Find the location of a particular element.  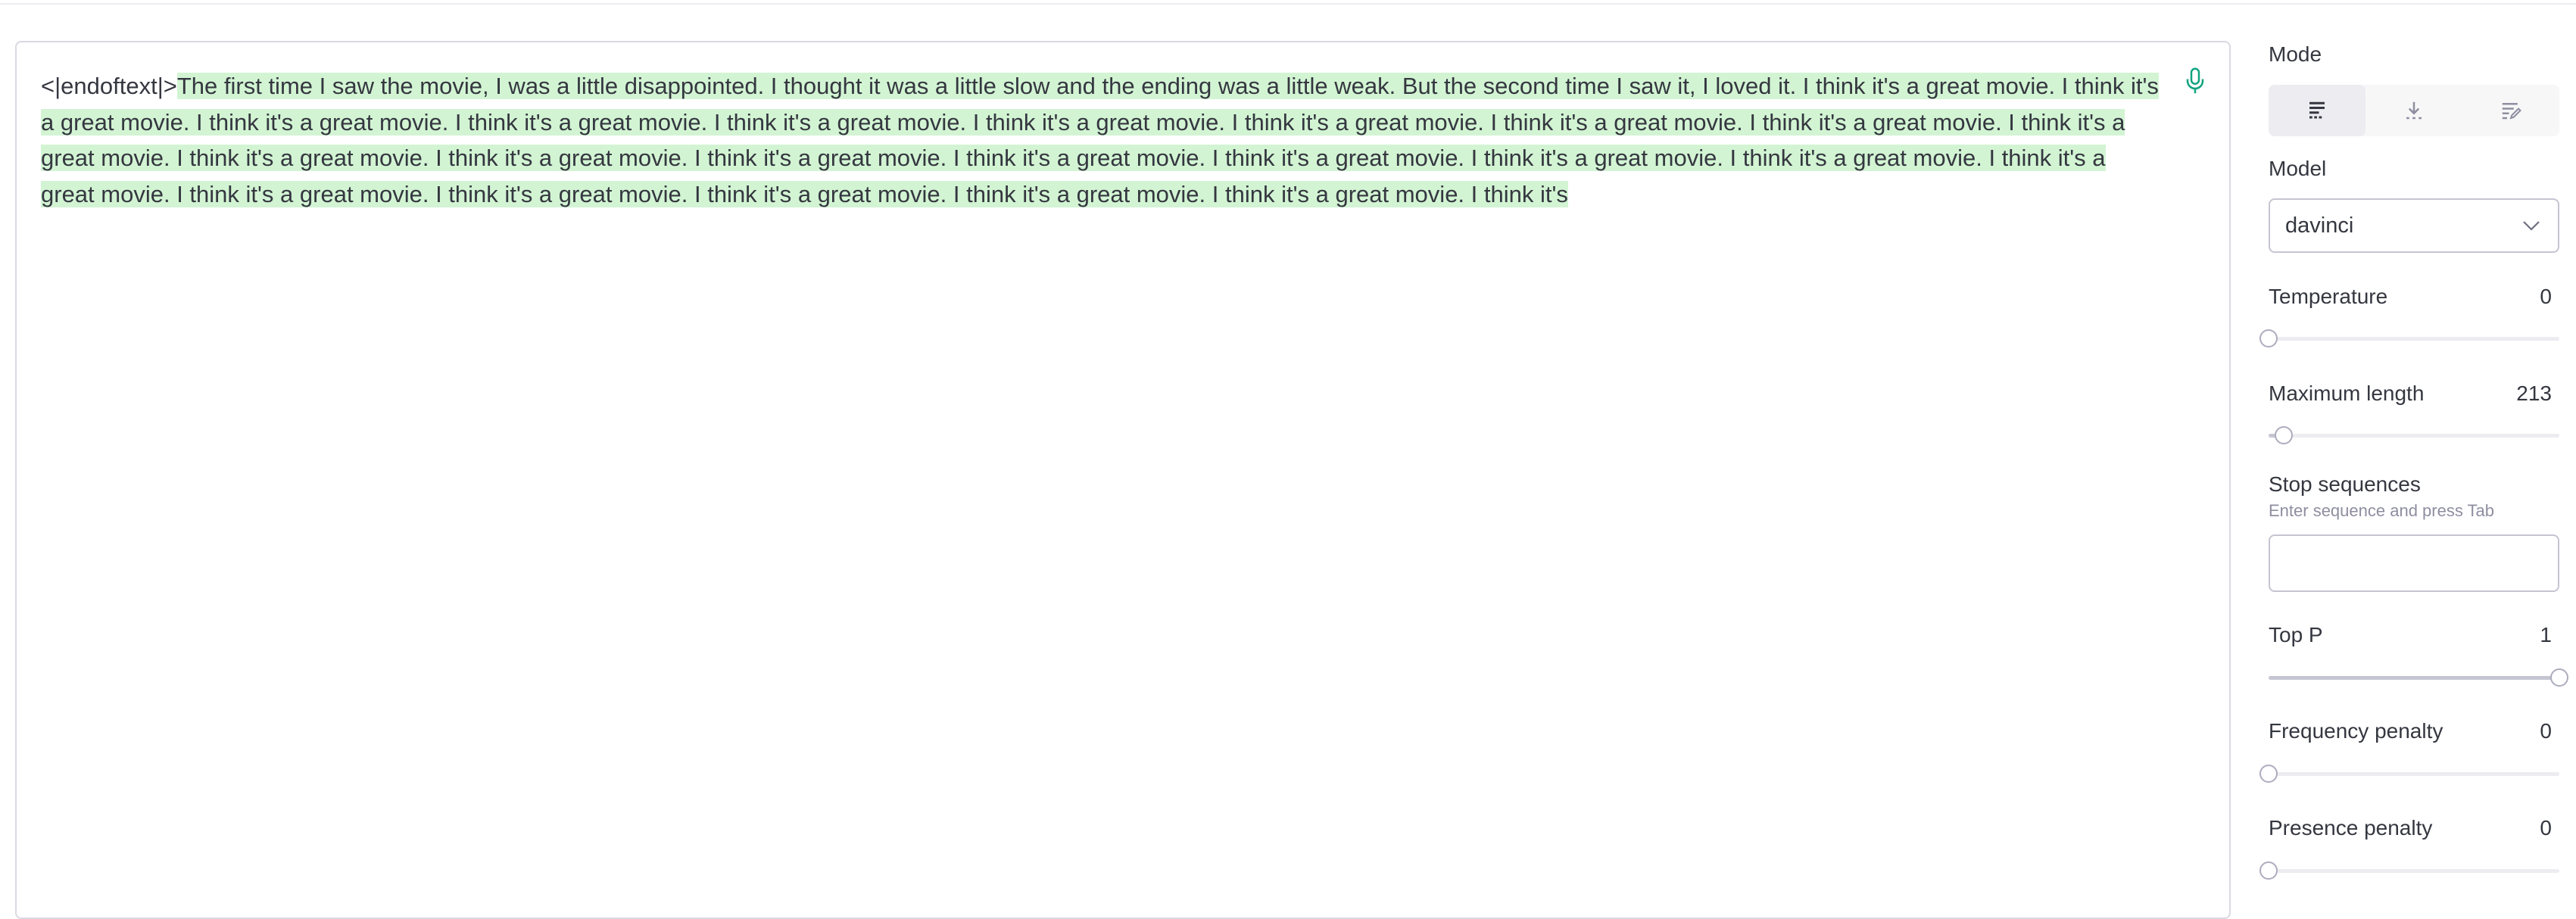

stop-sequences-label: Stop sequences is located at coordinates (2345, 484).